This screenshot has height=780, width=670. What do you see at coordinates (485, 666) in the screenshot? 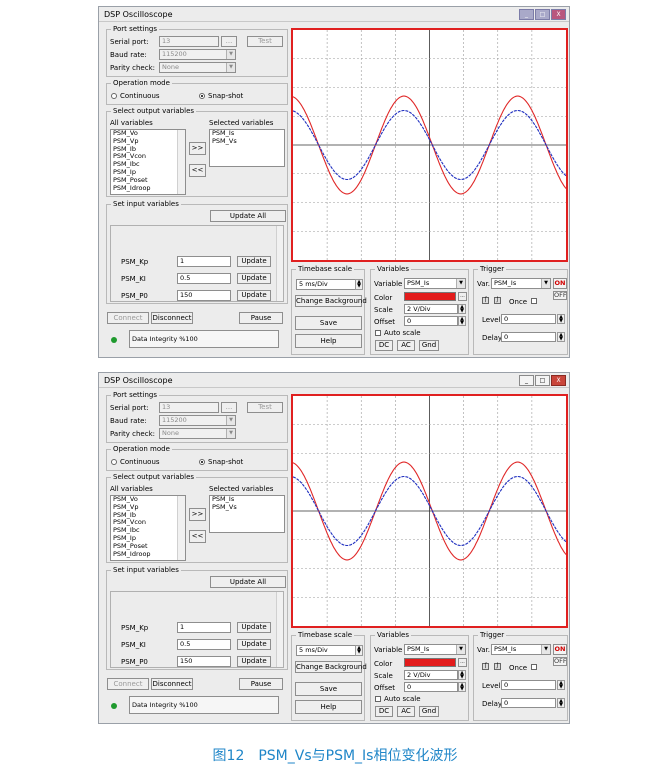
I see `rising-edge-icon: ⌠` at bounding box center [485, 666].